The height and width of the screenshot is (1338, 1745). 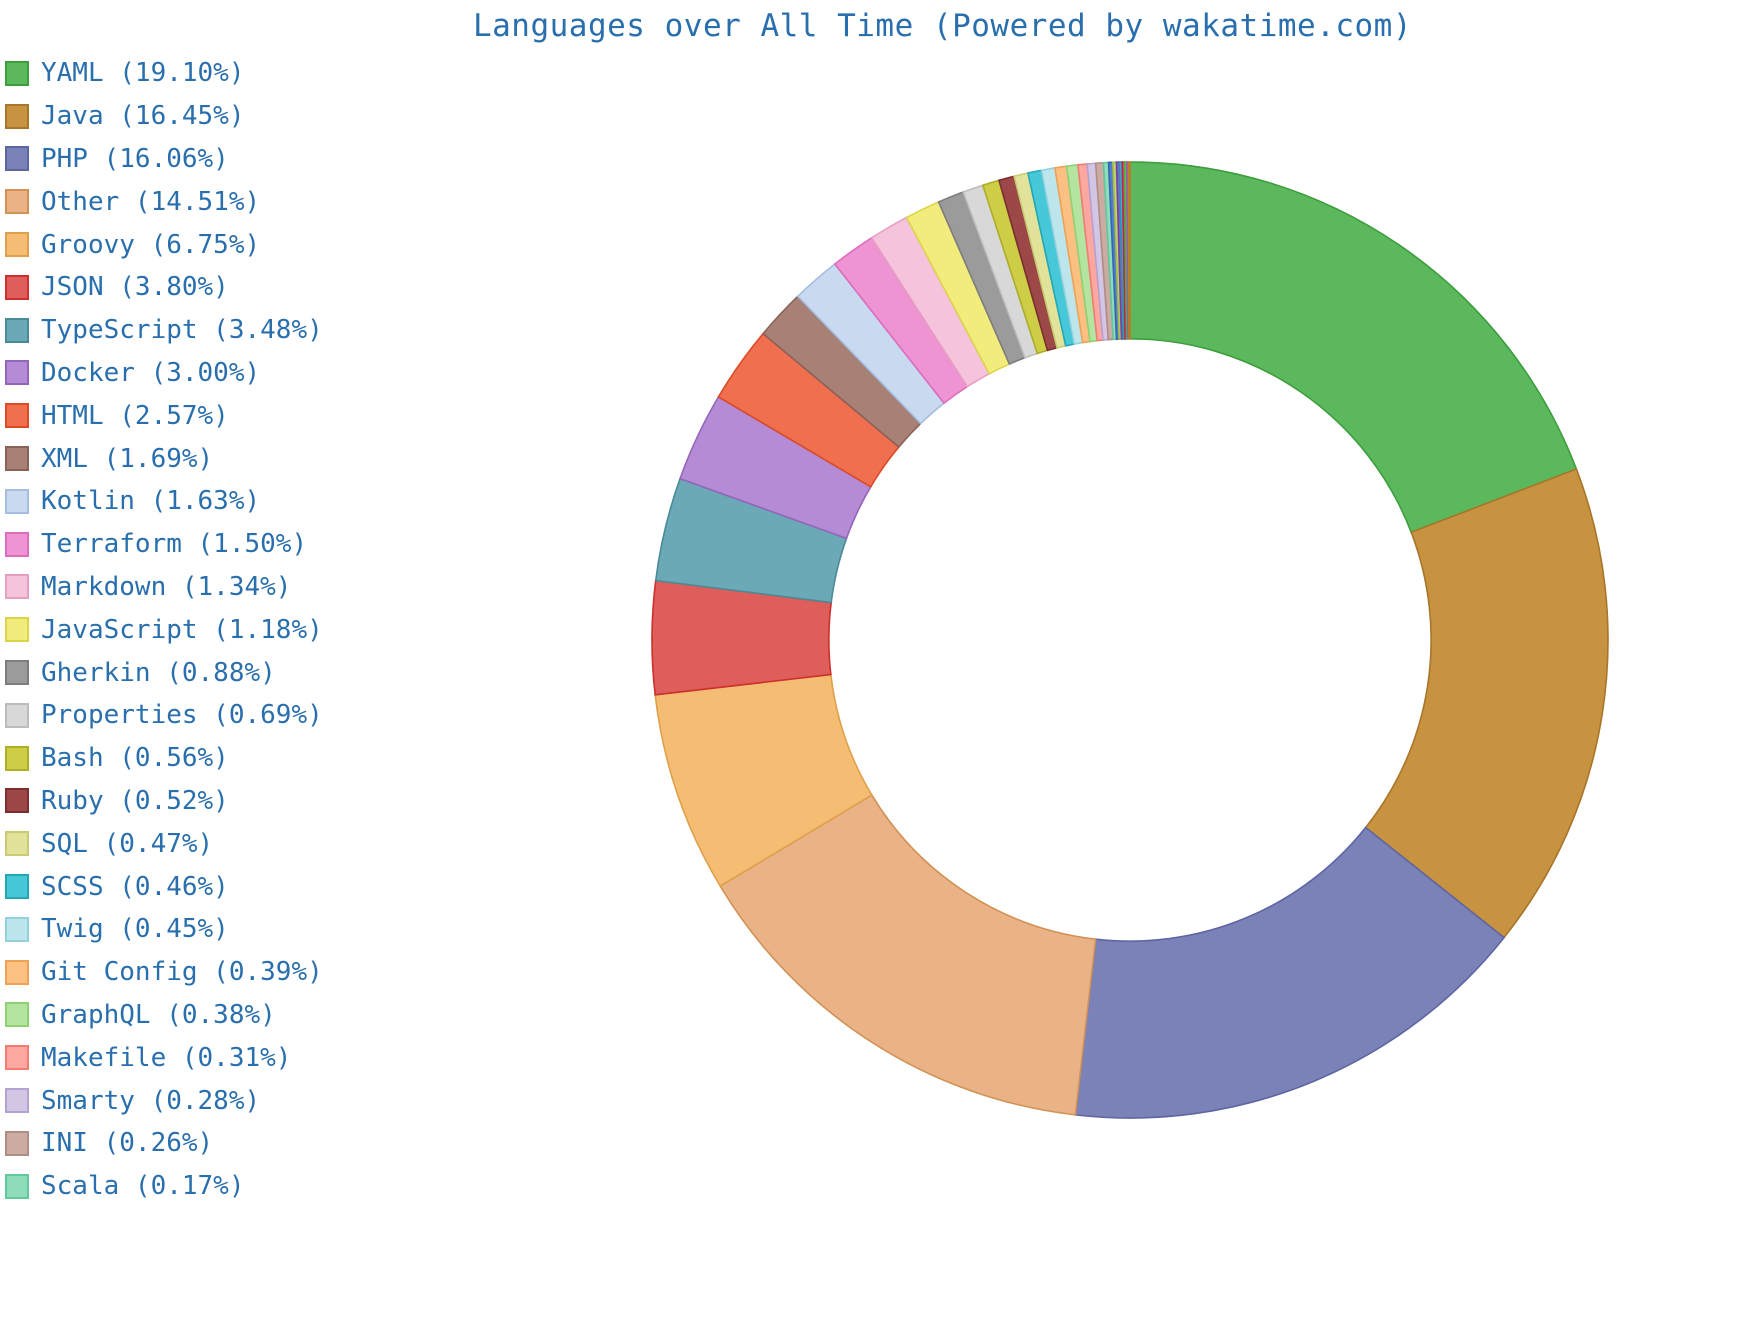 What do you see at coordinates (158, 1014) in the screenshot?
I see `legend-item-label: GraphQL (0.38%)` at bounding box center [158, 1014].